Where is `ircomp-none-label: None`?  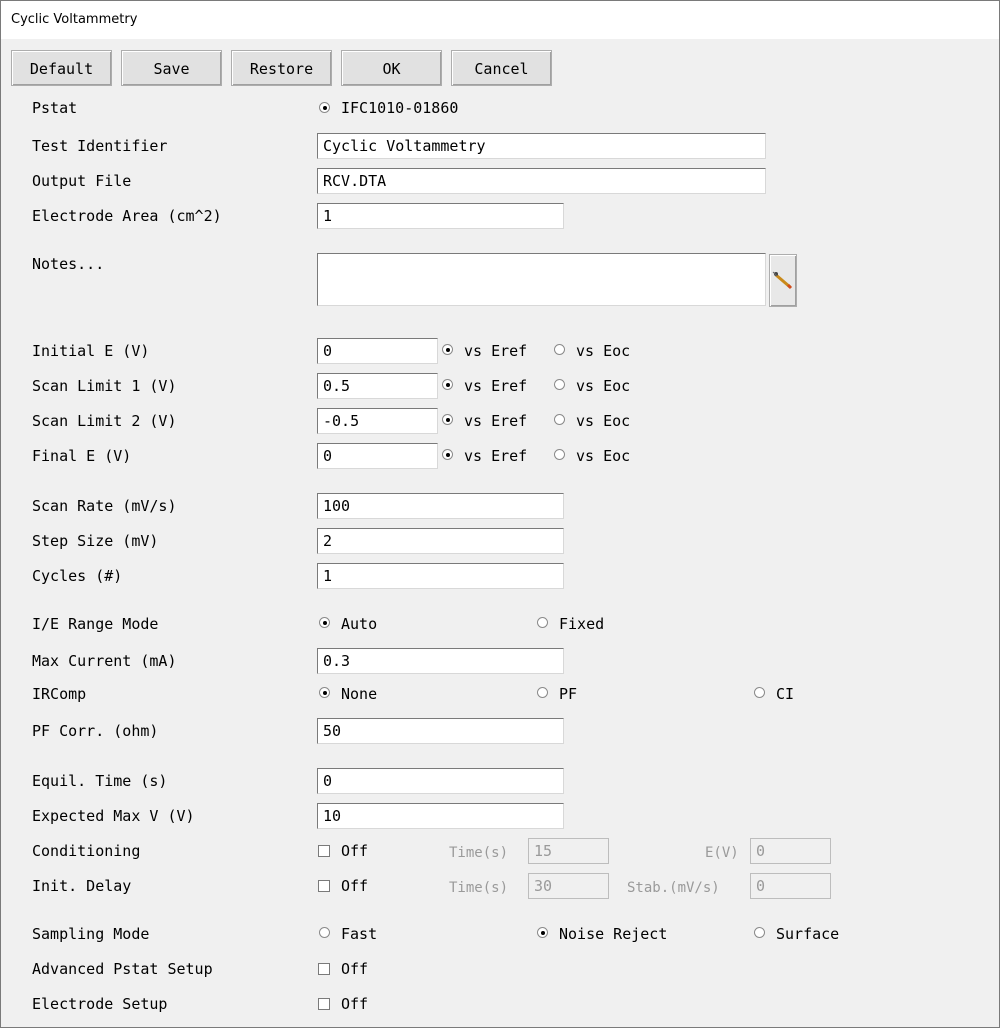
ircomp-none-label: None is located at coordinates (359, 694).